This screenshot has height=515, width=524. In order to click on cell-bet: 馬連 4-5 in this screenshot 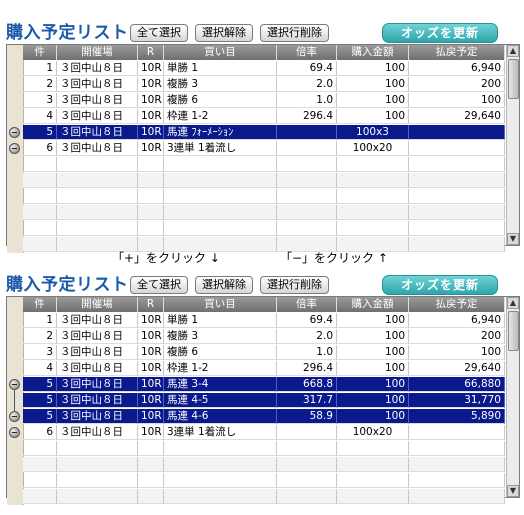, I will do `click(220, 400)`.